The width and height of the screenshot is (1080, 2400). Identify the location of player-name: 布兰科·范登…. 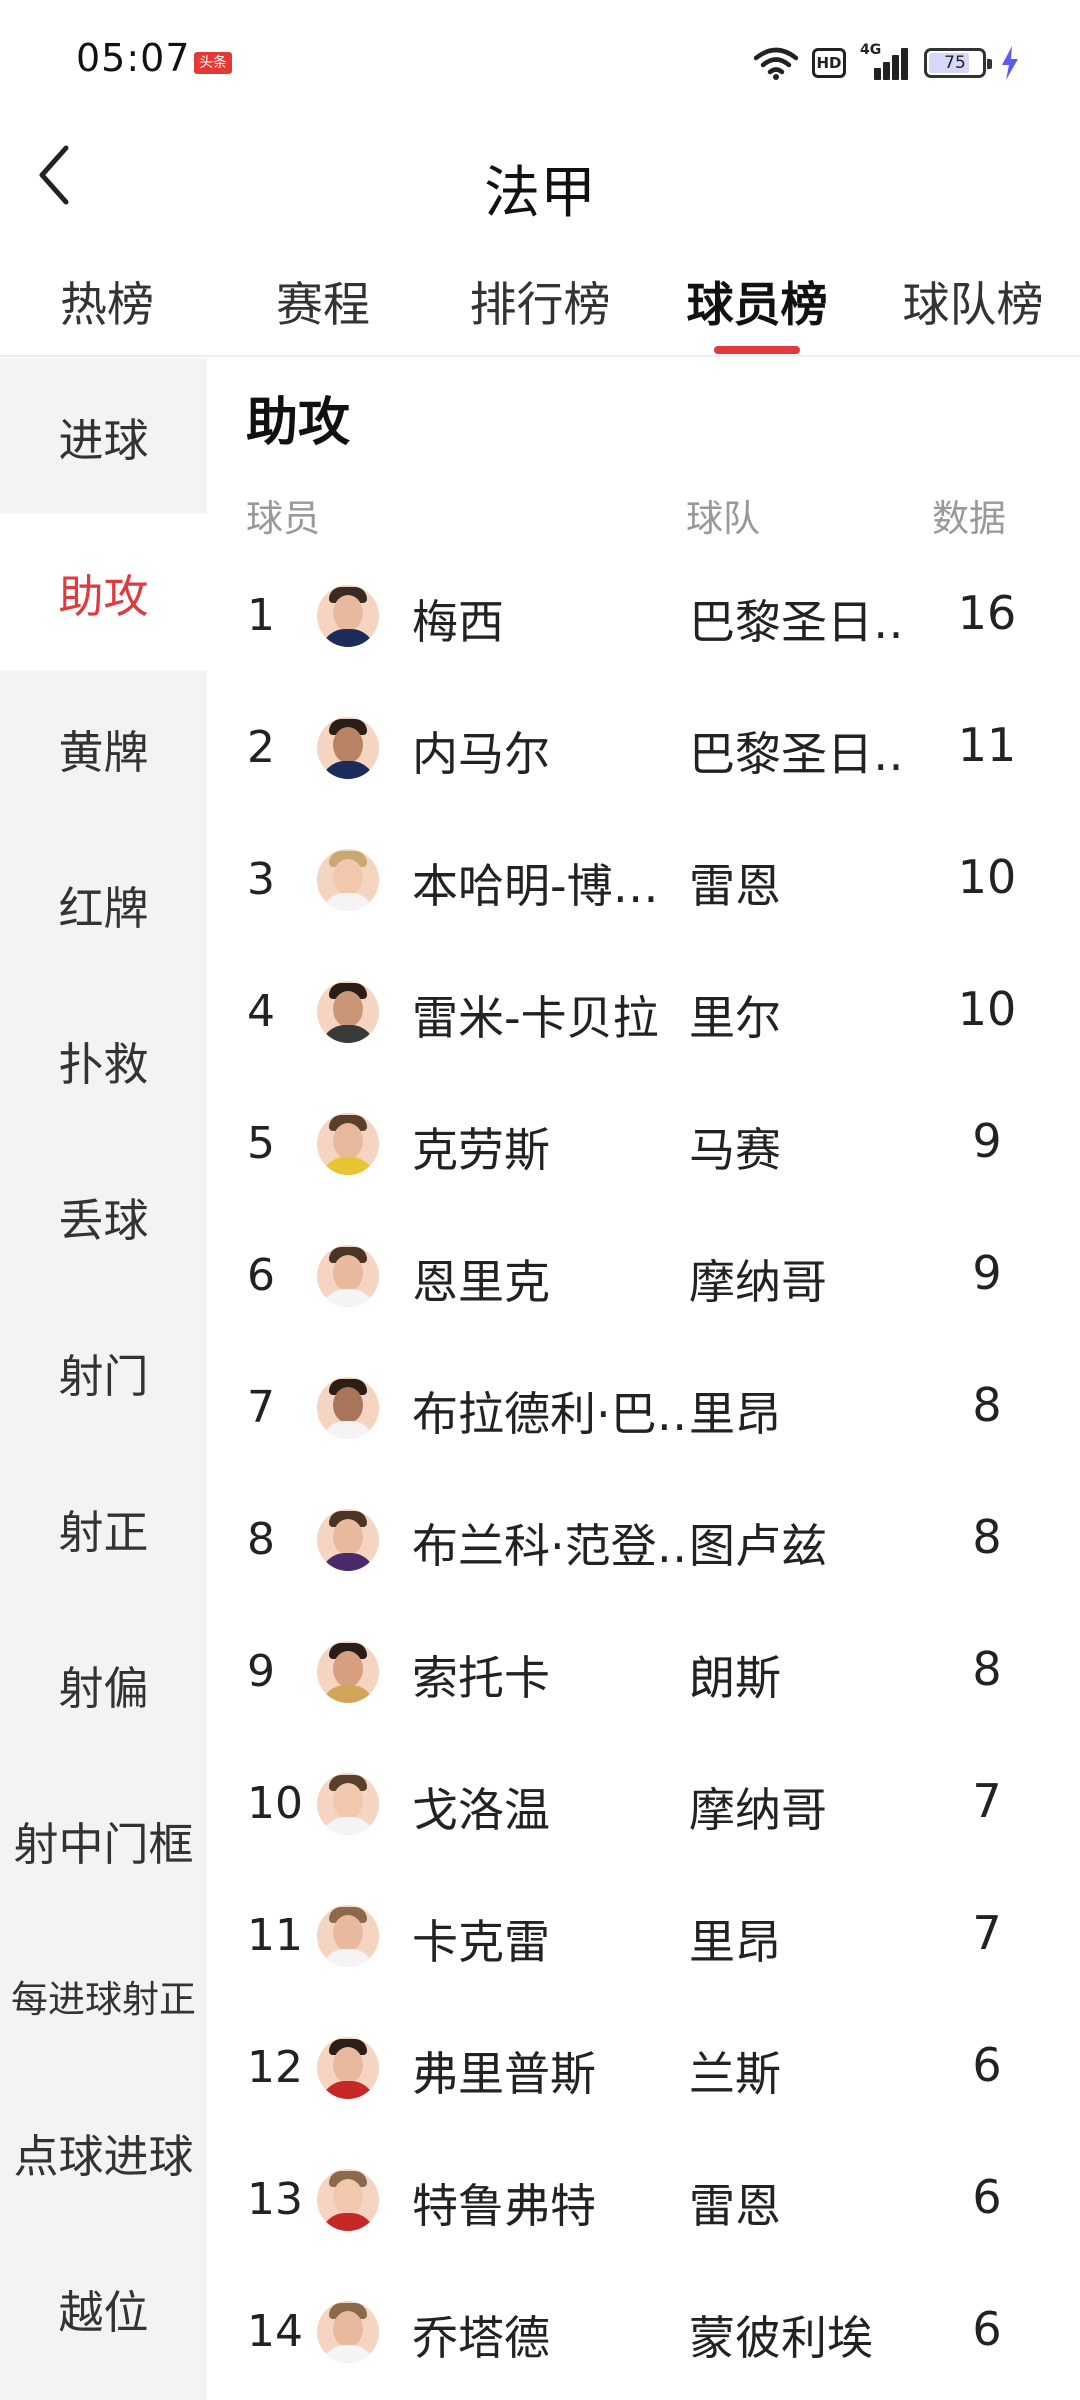
(548, 1546).